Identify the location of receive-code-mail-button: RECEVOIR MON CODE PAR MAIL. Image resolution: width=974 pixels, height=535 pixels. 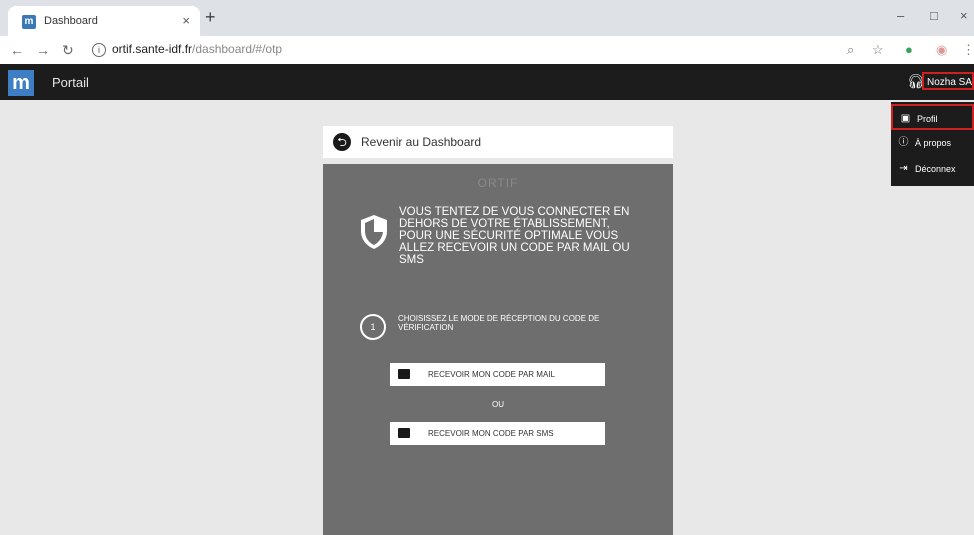
(497, 374).